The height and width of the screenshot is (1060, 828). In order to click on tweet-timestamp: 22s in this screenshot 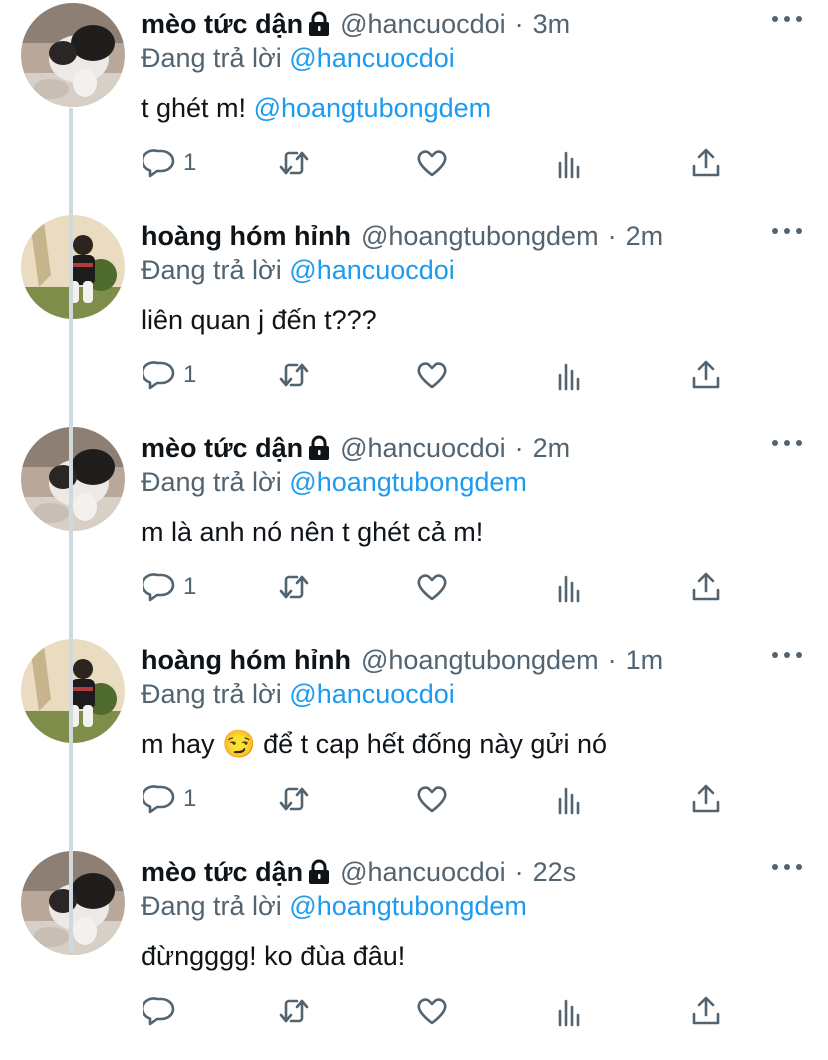, I will do `click(555, 872)`.